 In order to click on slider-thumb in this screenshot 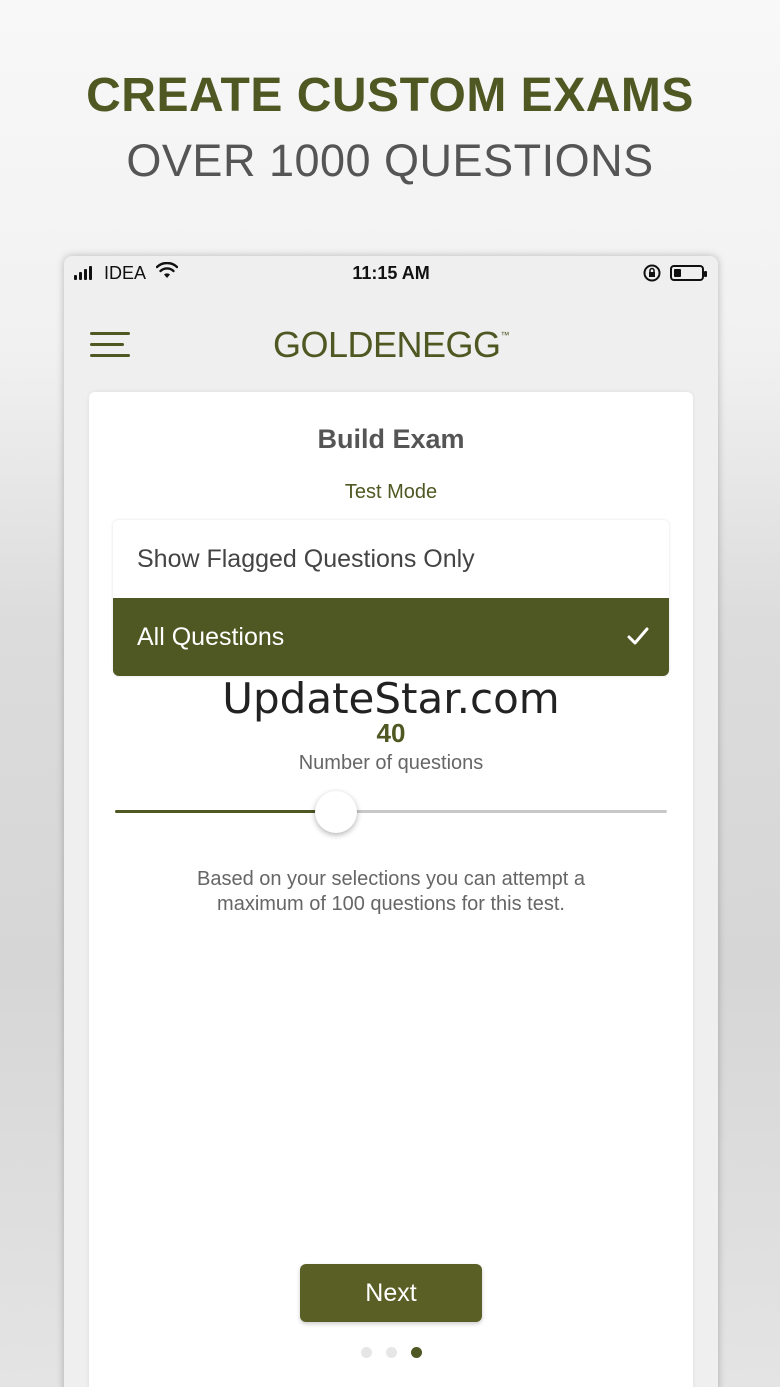, I will do `click(335, 812)`.